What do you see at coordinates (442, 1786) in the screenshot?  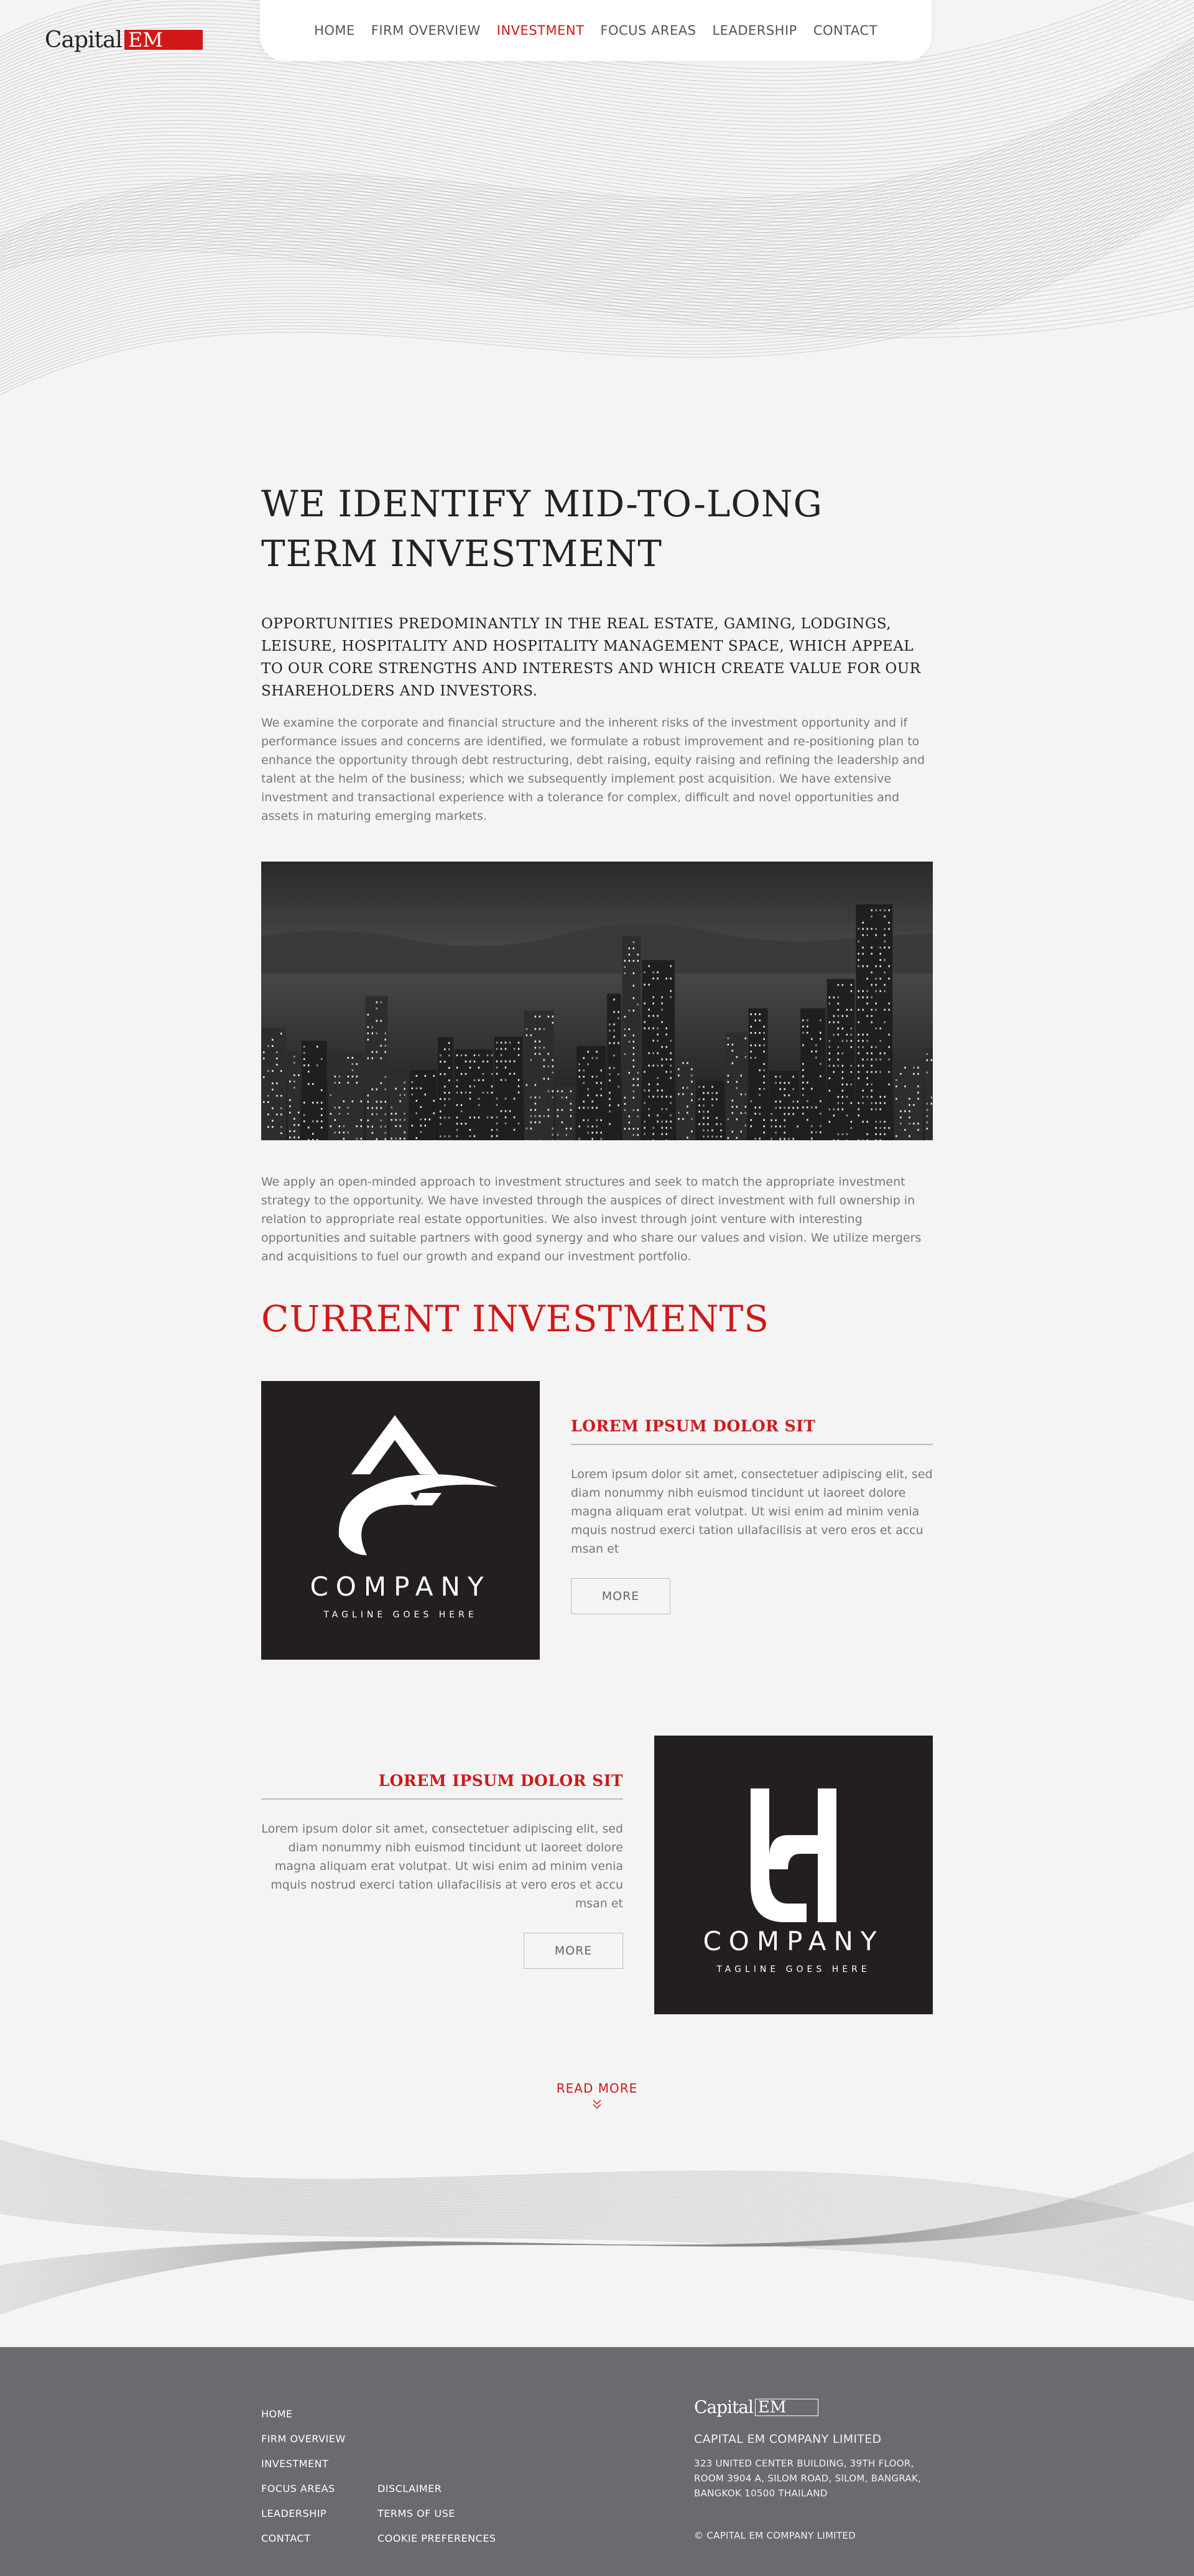 I see `investment-2-heading: LOREM IPSUM DOLOR SIT` at bounding box center [442, 1786].